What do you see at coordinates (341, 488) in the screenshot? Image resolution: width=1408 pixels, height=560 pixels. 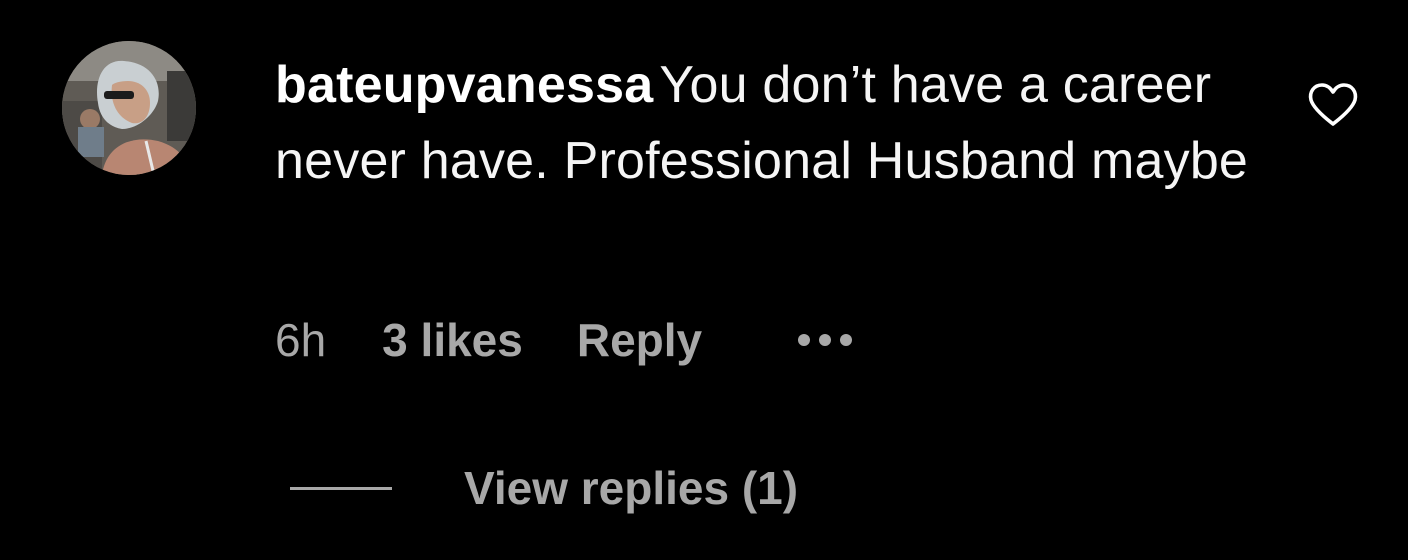 I see `replies-divider-line` at bounding box center [341, 488].